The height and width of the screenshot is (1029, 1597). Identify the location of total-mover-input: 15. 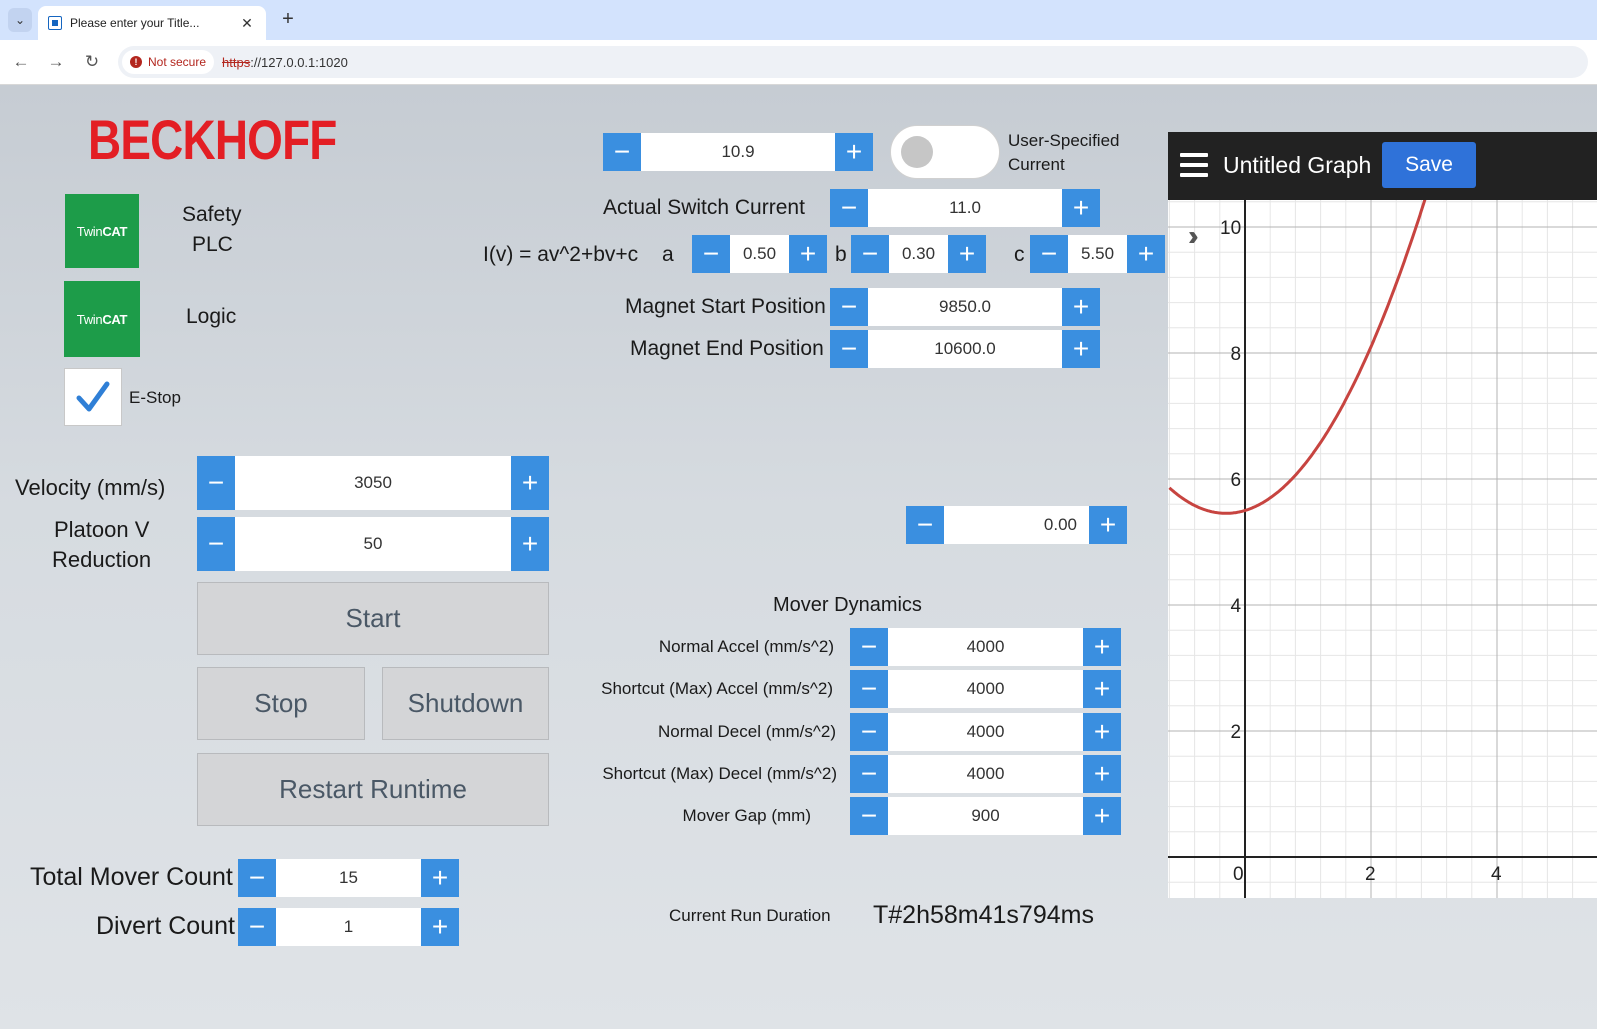
(348, 878).